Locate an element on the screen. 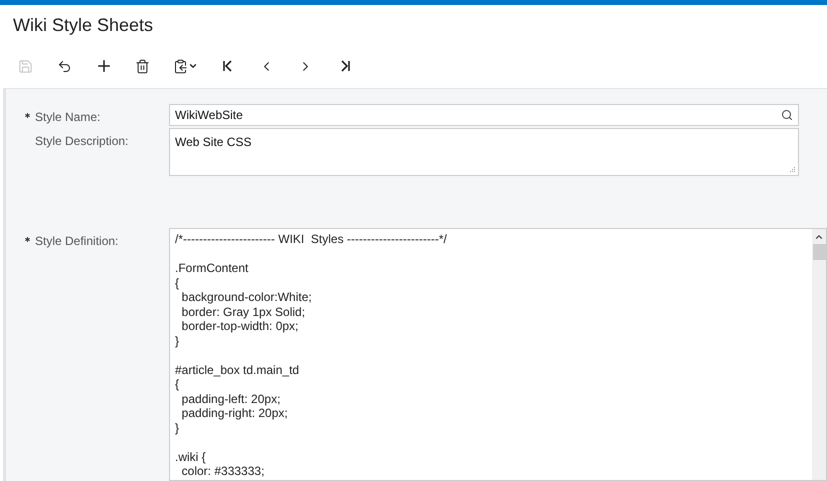 This screenshot has height=481, width=827. field-label: Style Description: is located at coordinates (81, 141).